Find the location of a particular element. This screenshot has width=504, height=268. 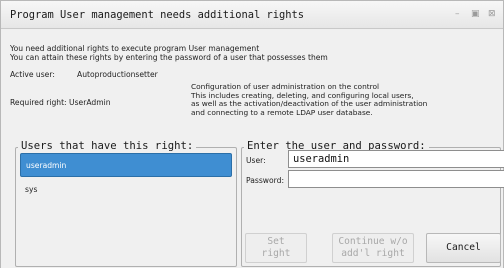

cancel-button-label: Cancel is located at coordinates (463, 247).